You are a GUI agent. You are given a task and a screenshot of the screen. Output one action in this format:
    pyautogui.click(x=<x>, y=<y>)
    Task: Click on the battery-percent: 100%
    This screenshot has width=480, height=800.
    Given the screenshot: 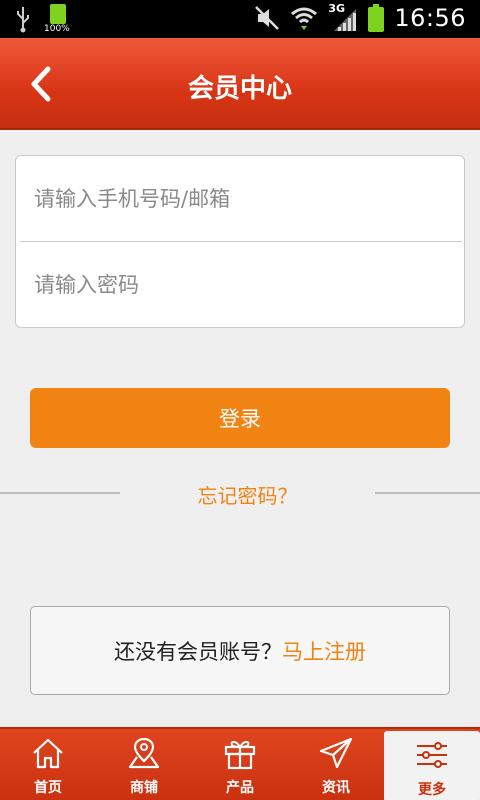 What is the action you would take?
    pyautogui.click(x=57, y=29)
    